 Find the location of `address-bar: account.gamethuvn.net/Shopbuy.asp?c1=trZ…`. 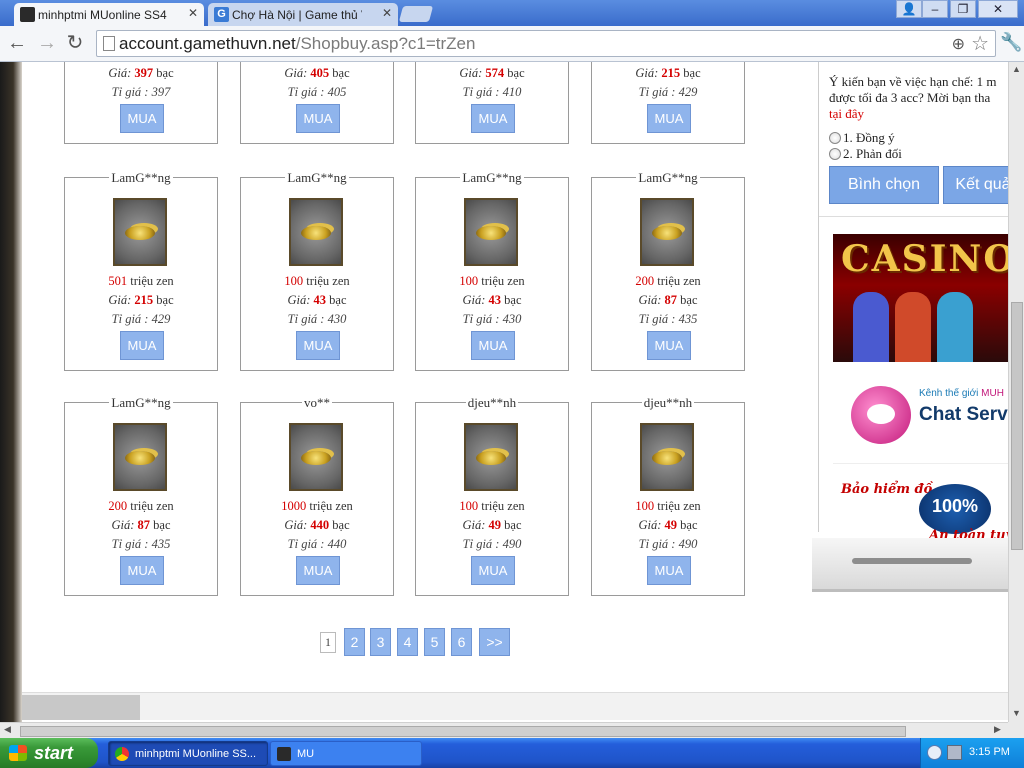

address-bar: account.gamethuvn.net/Shopbuy.asp?c1=trZ… is located at coordinates (546, 43).